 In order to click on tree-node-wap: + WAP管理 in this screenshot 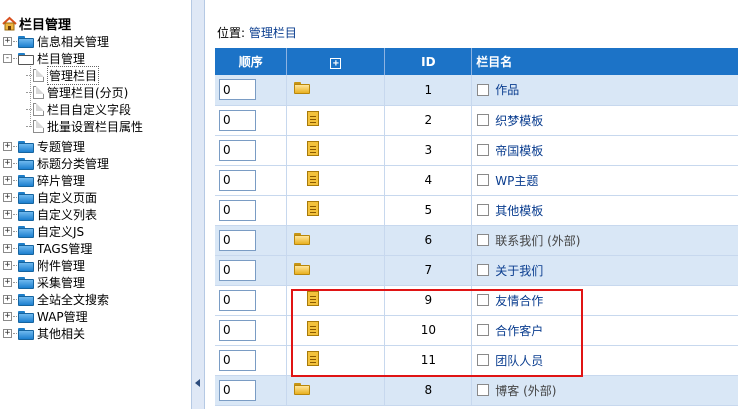, I will do `click(45, 316)`.